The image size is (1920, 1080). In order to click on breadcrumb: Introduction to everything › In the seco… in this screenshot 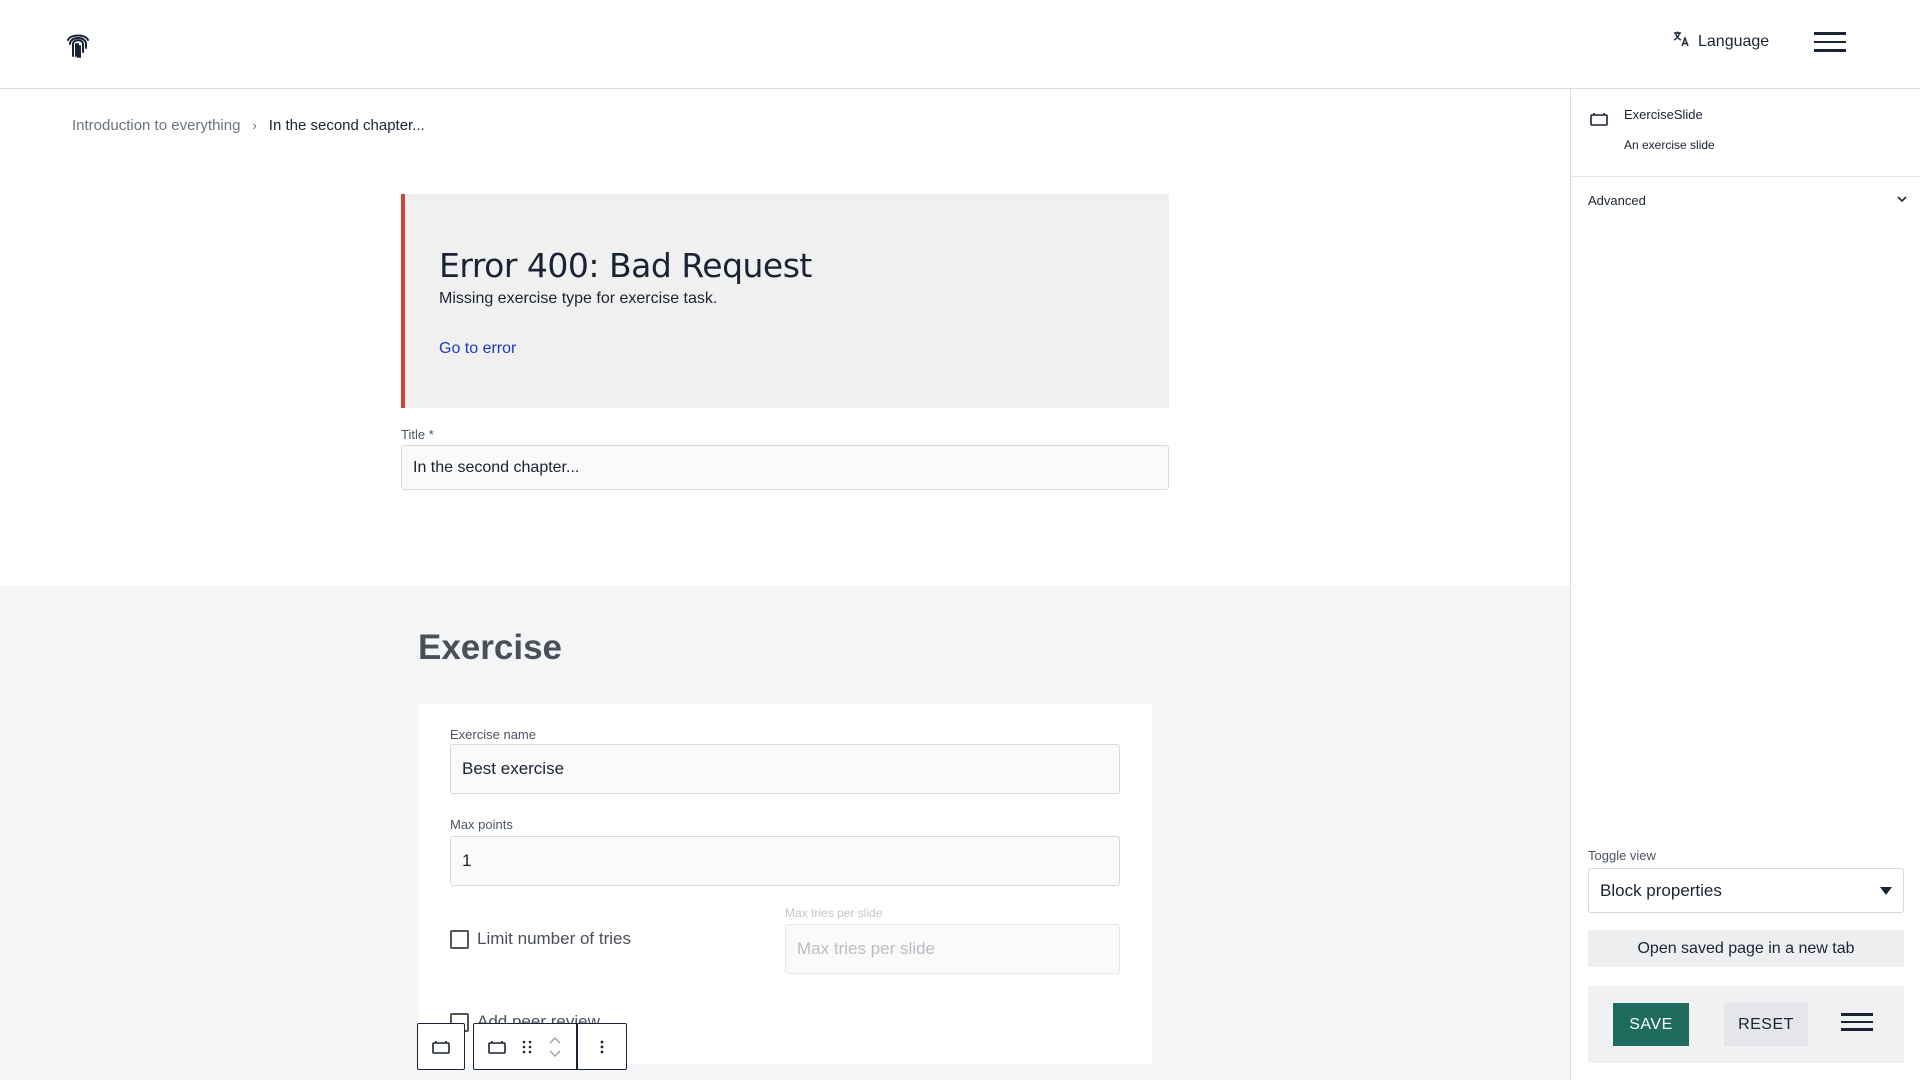, I will do `click(248, 125)`.